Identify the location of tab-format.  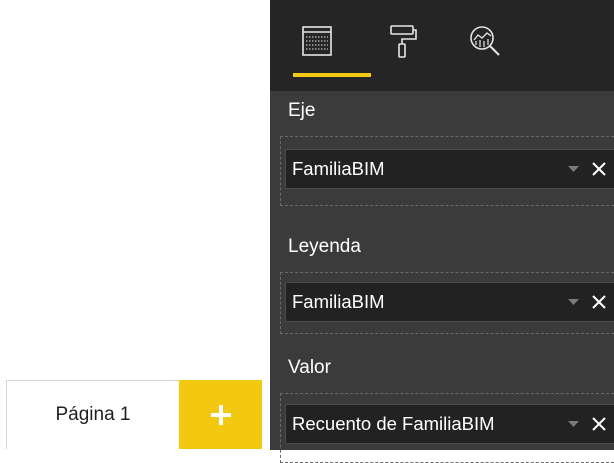
(402, 41).